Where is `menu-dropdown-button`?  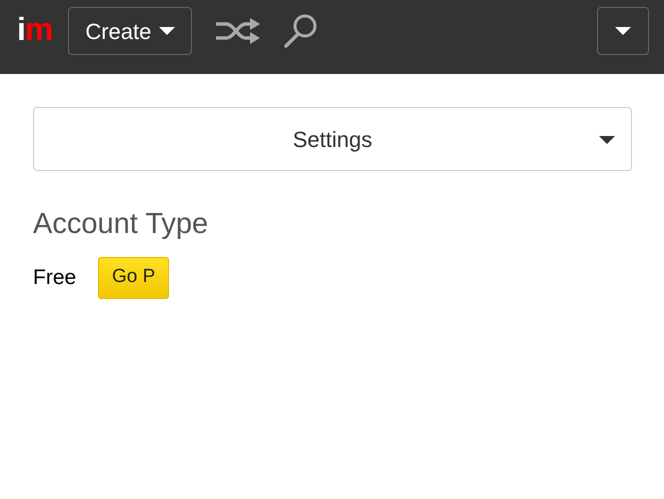 menu-dropdown-button is located at coordinates (623, 31).